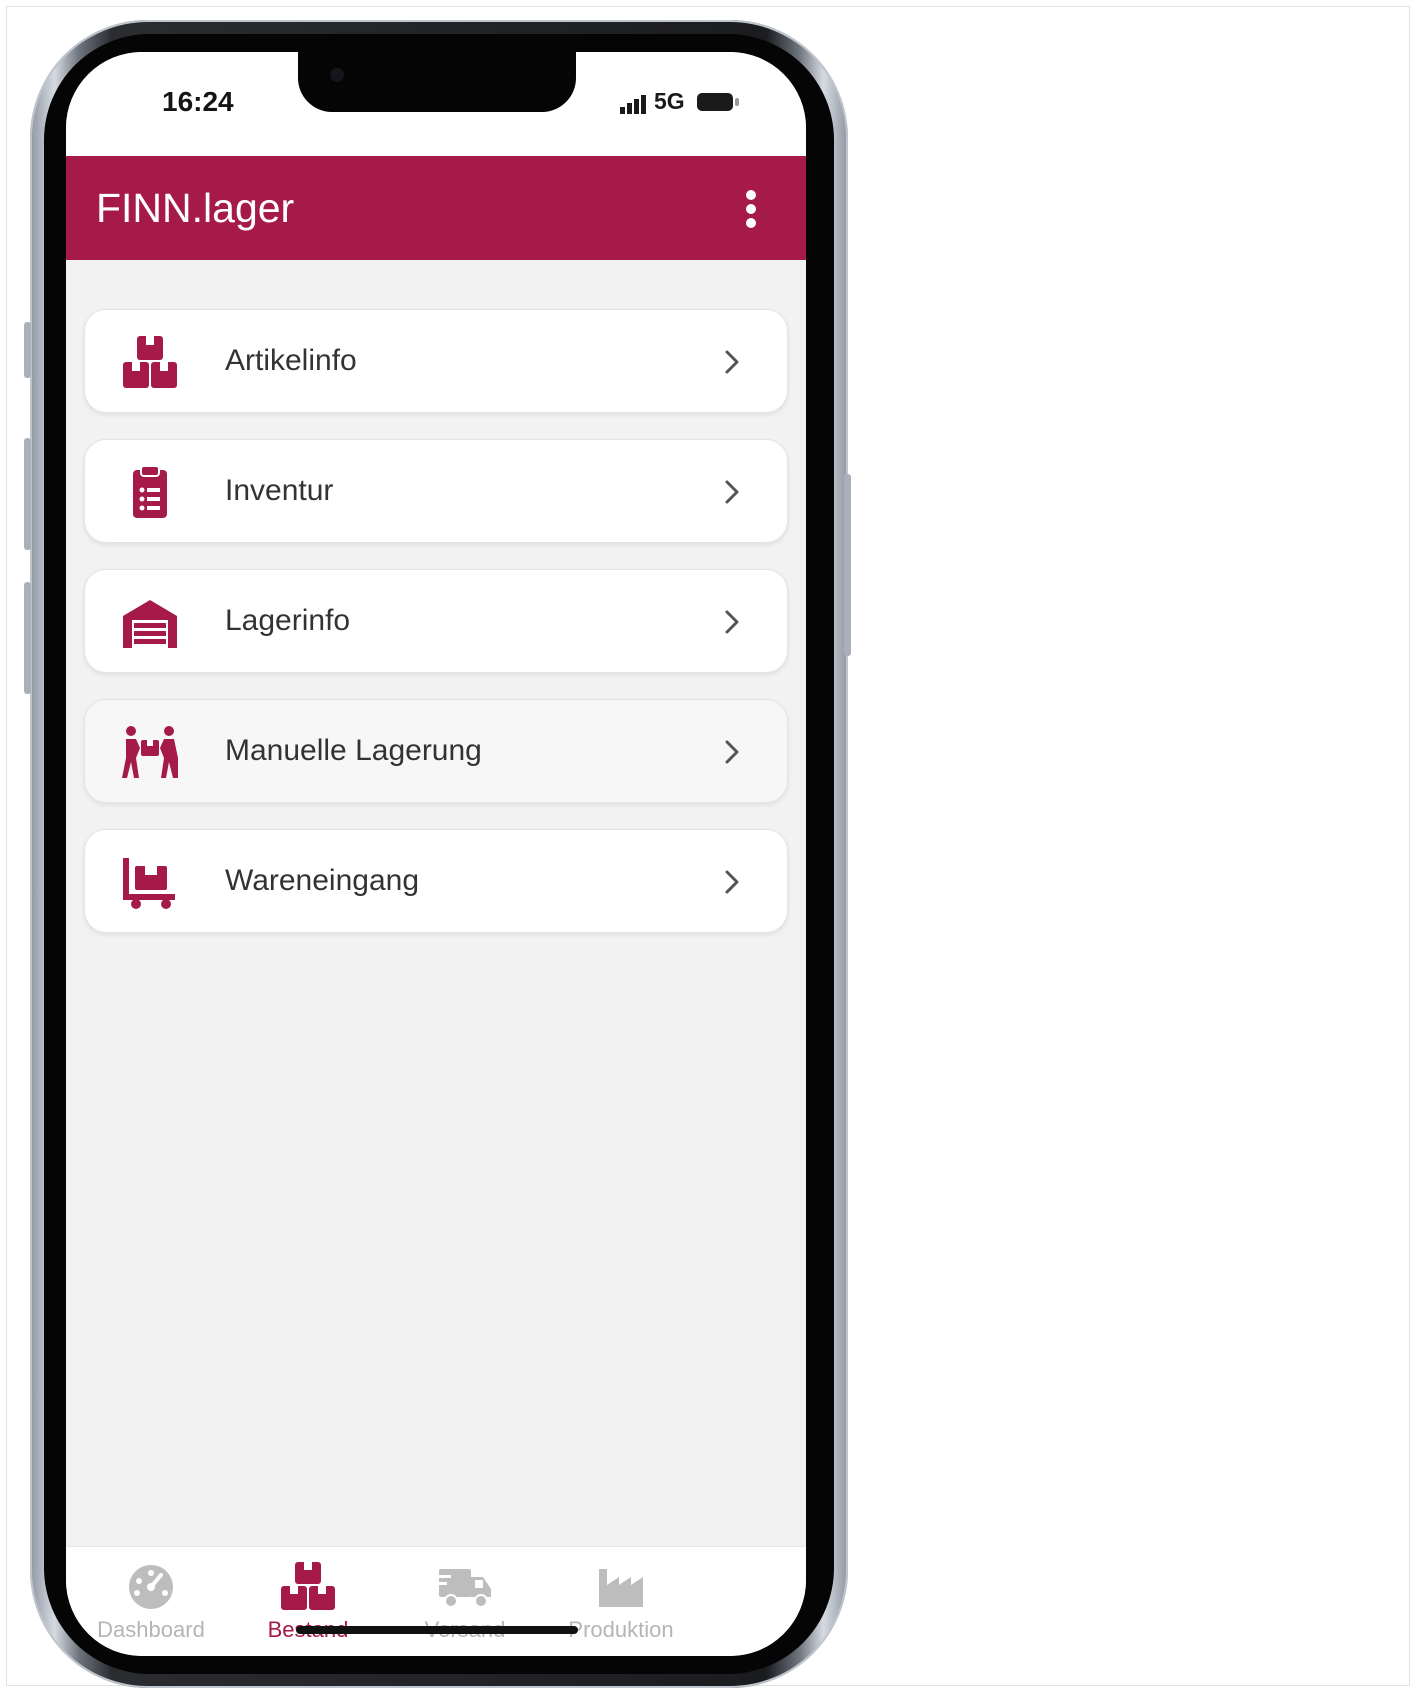 This screenshot has width=1416, height=1694. What do you see at coordinates (621, 1588) in the screenshot?
I see `industry-icon` at bounding box center [621, 1588].